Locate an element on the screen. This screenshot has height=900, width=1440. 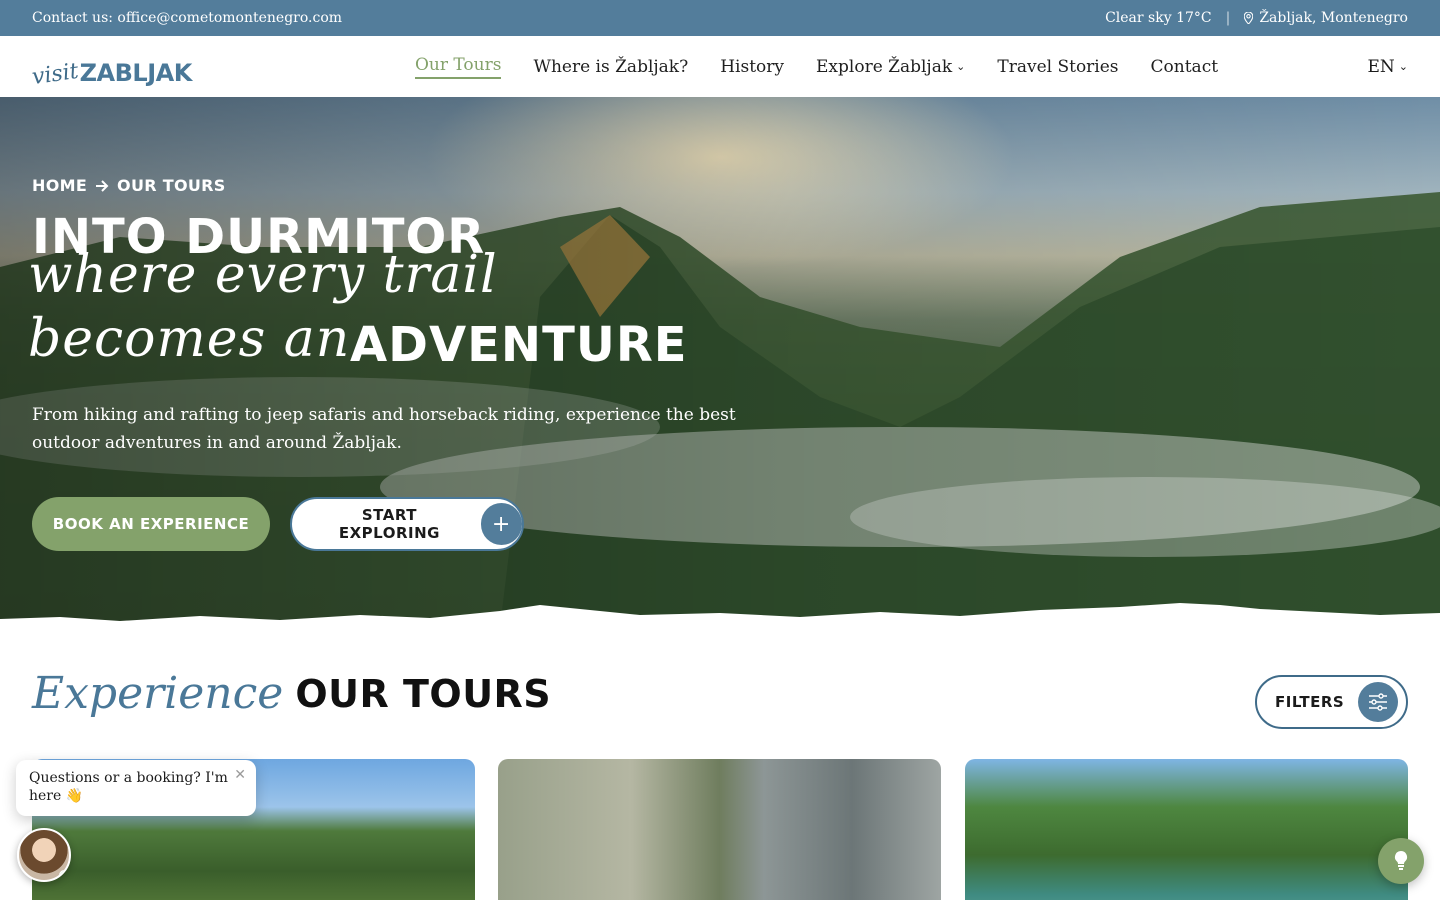
breadcrumb-home: HOME is located at coordinates (59, 185).